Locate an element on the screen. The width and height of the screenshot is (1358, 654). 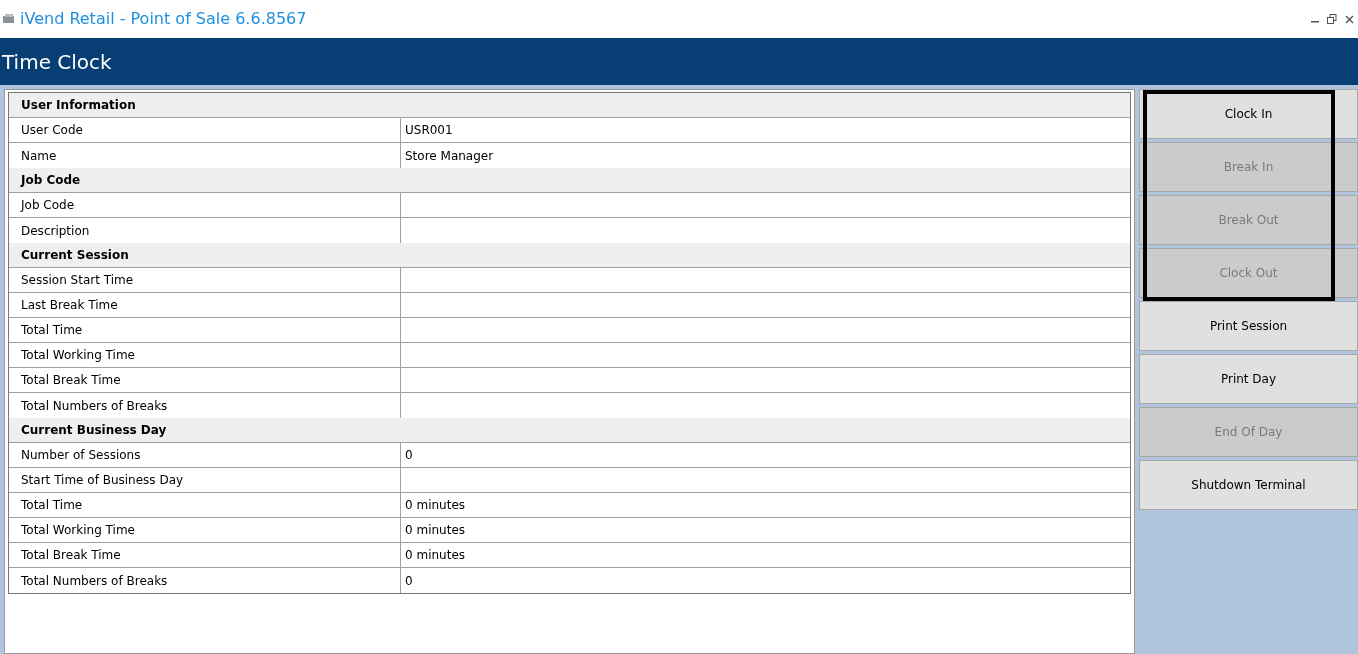
field-label: Total Numbers of Breaks is located at coordinates (205, 580).